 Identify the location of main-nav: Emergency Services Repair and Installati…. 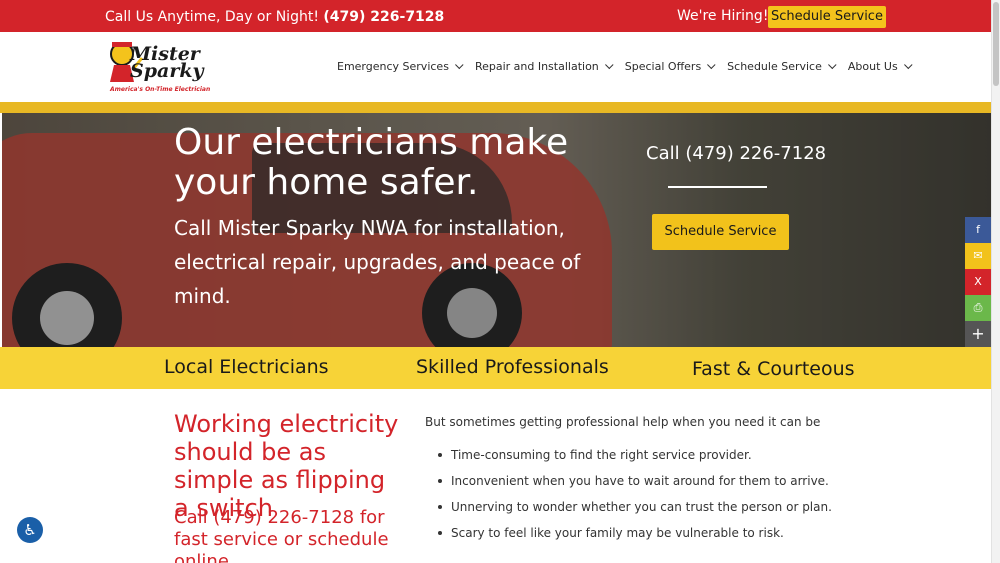
(630, 66).